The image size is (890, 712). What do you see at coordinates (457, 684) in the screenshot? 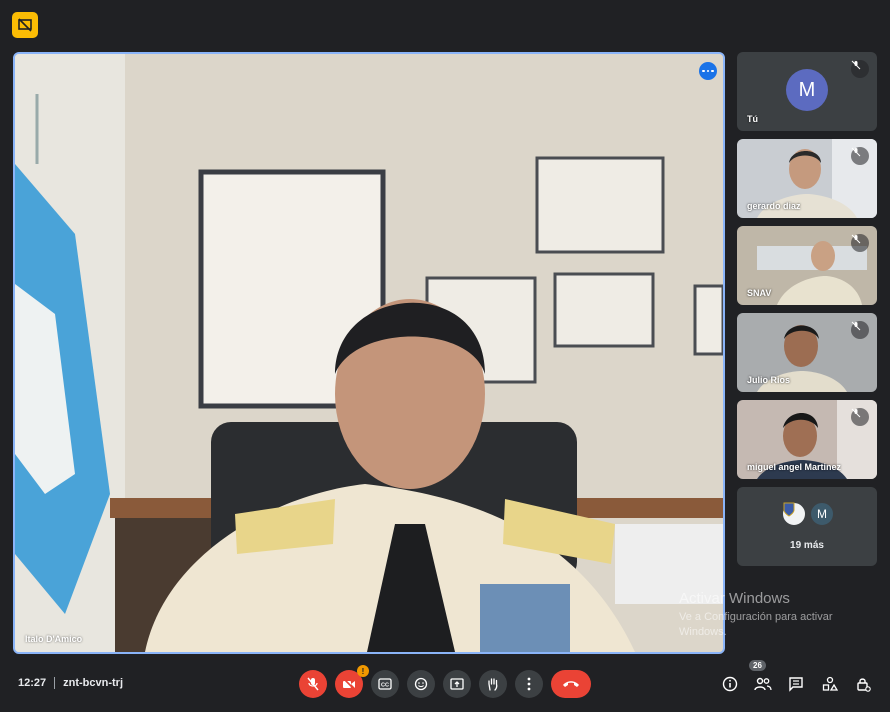
I see `present-screen-icon` at bounding box center [457, 684].